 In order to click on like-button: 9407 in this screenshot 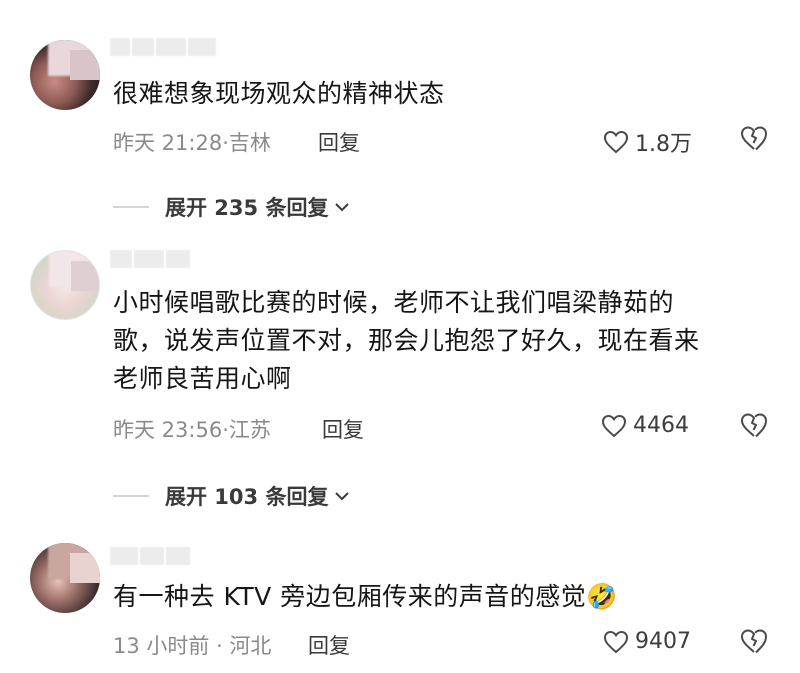, I will do `click(647, 641)`.